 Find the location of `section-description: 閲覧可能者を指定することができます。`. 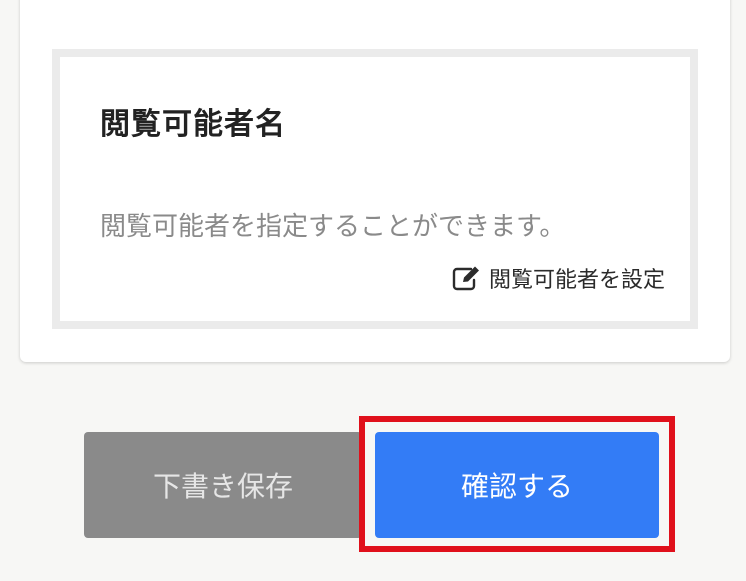

section-description: 閲覧可能者を指定することができます。 is located at coordinates (333, 227).